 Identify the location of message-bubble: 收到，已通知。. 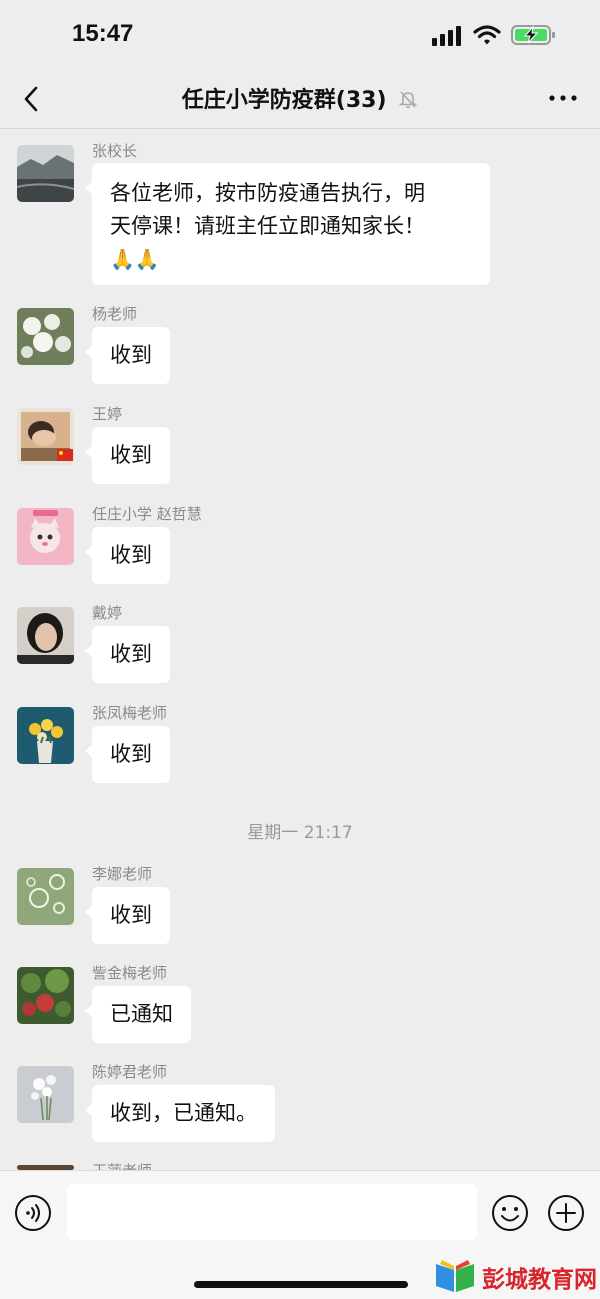
(180, 1113).